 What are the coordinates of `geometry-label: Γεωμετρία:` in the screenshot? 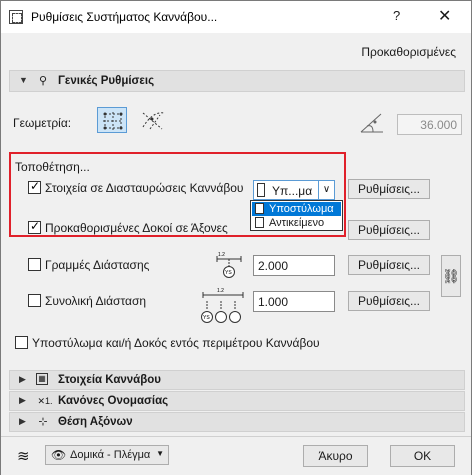 It's located at (42, 123).